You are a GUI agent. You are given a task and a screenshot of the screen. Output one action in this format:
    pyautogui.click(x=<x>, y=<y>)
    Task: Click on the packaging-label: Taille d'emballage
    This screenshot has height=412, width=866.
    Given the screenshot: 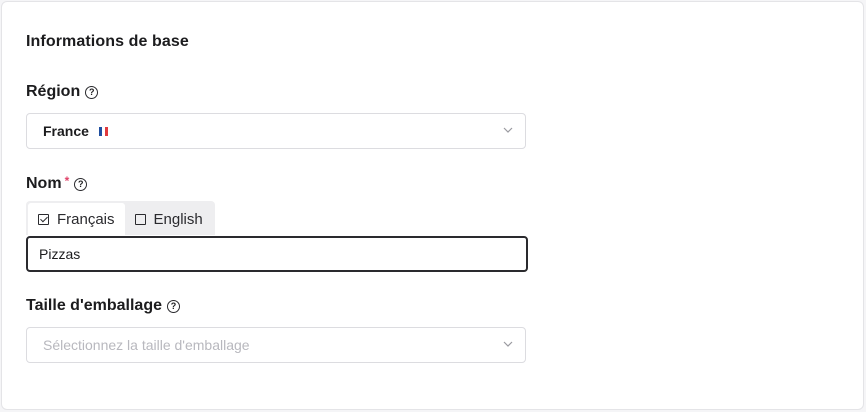 What is the action you would take?
    pyautogui.click(x=94, y=305)
    